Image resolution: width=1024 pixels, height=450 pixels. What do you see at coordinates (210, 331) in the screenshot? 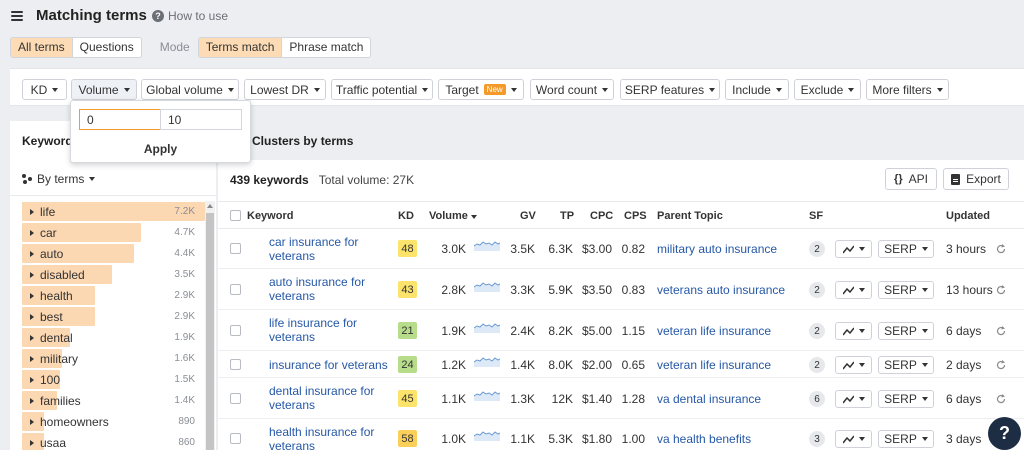
I see `scrollbar-thumb` at bounding box center [210, 331].